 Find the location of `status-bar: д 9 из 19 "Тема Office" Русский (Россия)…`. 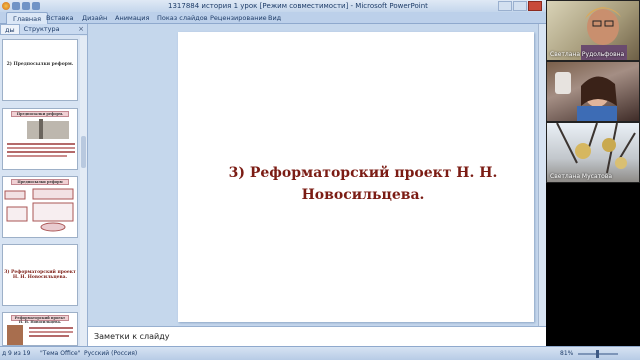

status-bar: д 9 из 19 "Тема Office" Русский (Россия)… is located at coordinates (320, 353).